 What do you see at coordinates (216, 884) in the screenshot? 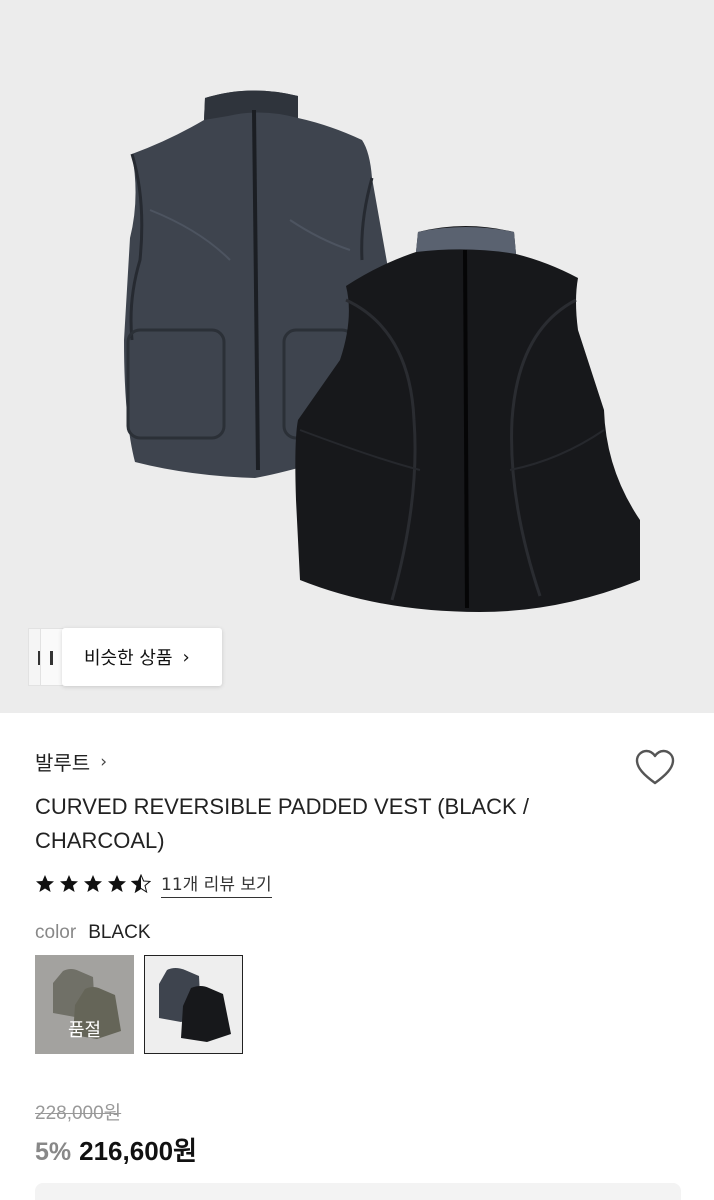
I see `review-link: 11개 리뷰 보기` at bounding box center [216, 884].